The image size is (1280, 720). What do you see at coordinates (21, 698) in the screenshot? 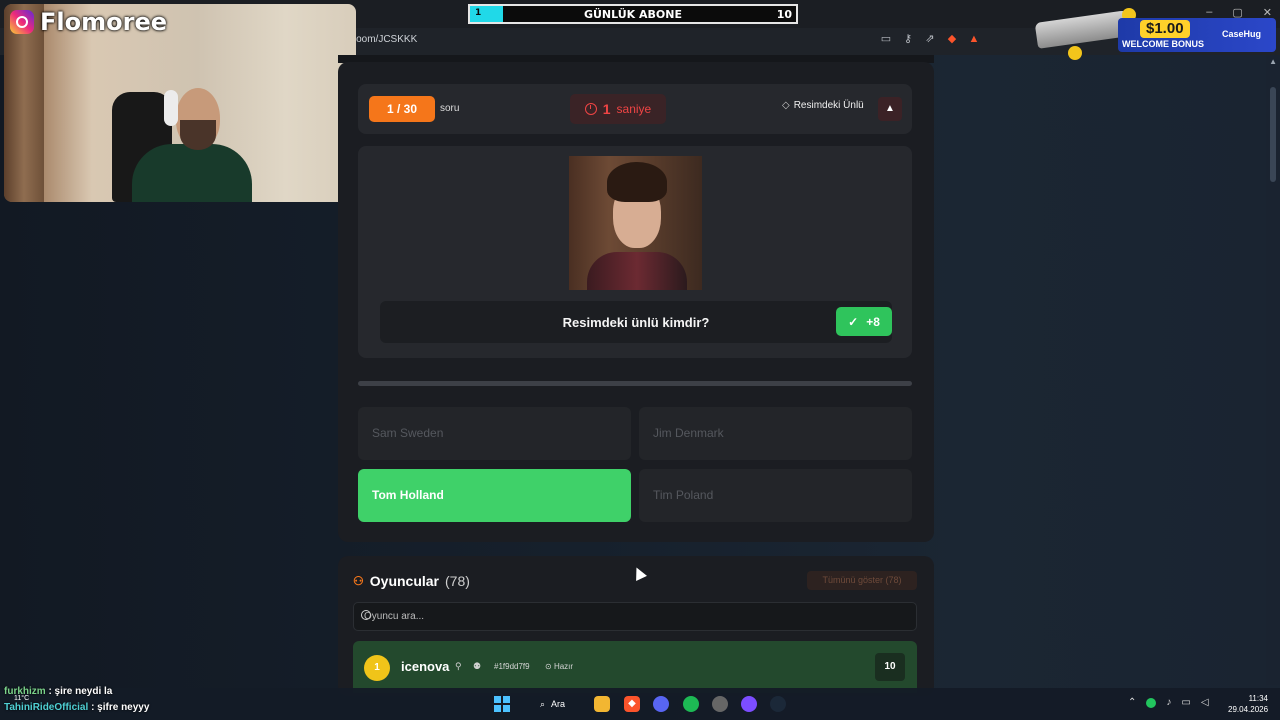
I see `weather-widget: 11°C` at bounding box center [21, 698].